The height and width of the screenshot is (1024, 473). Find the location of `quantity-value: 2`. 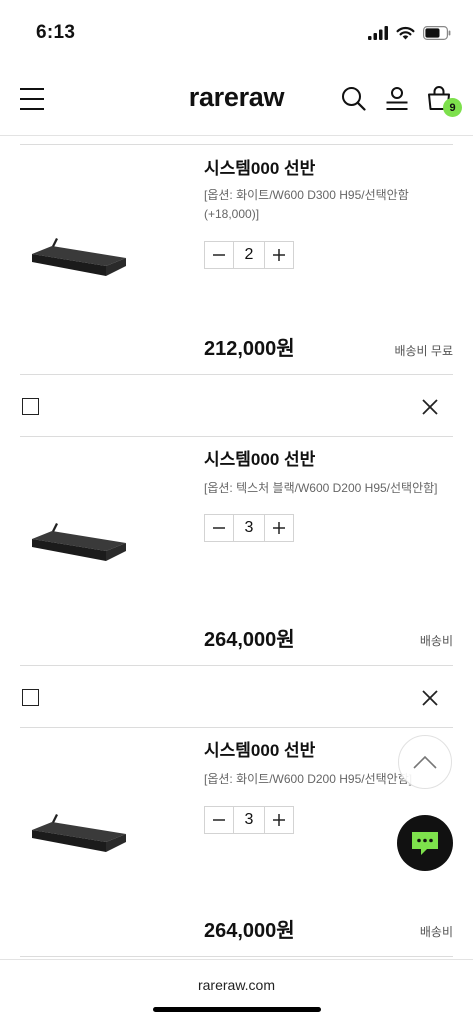

quantity-value: 2 is located at coordinates (249, 255).